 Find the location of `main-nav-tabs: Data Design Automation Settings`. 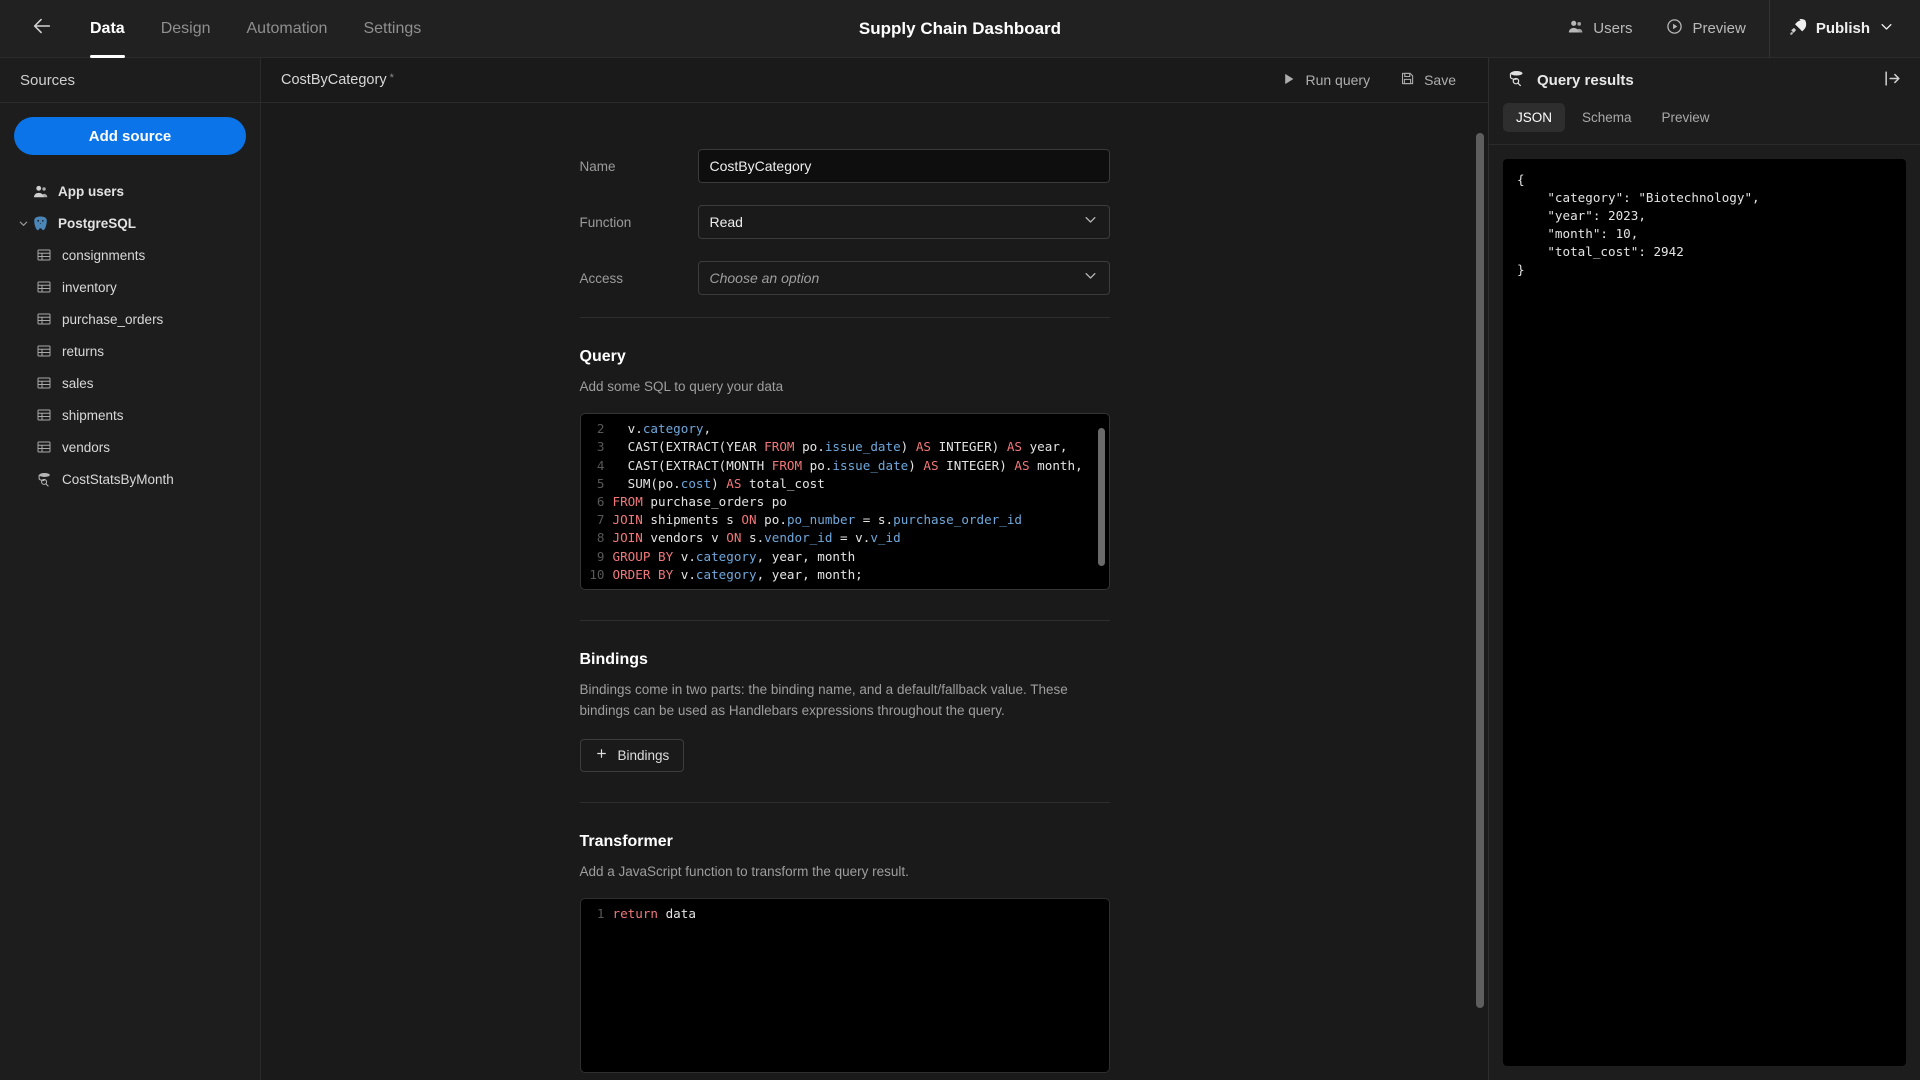

main-nav-tabs: Data Design Automation Settings is located at coordinates (255, 29).